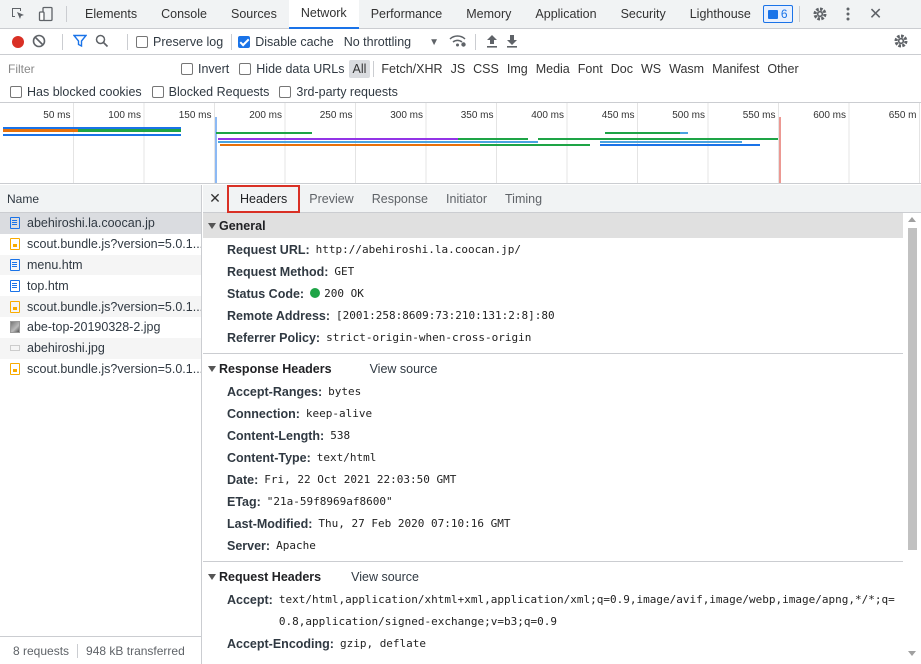 The width and height of the screenshot is (921, 664). What do you see at coordinates (254, 14) in the screenshot?
I see `tab-sources: Sources` at bounding box center [254, 14].